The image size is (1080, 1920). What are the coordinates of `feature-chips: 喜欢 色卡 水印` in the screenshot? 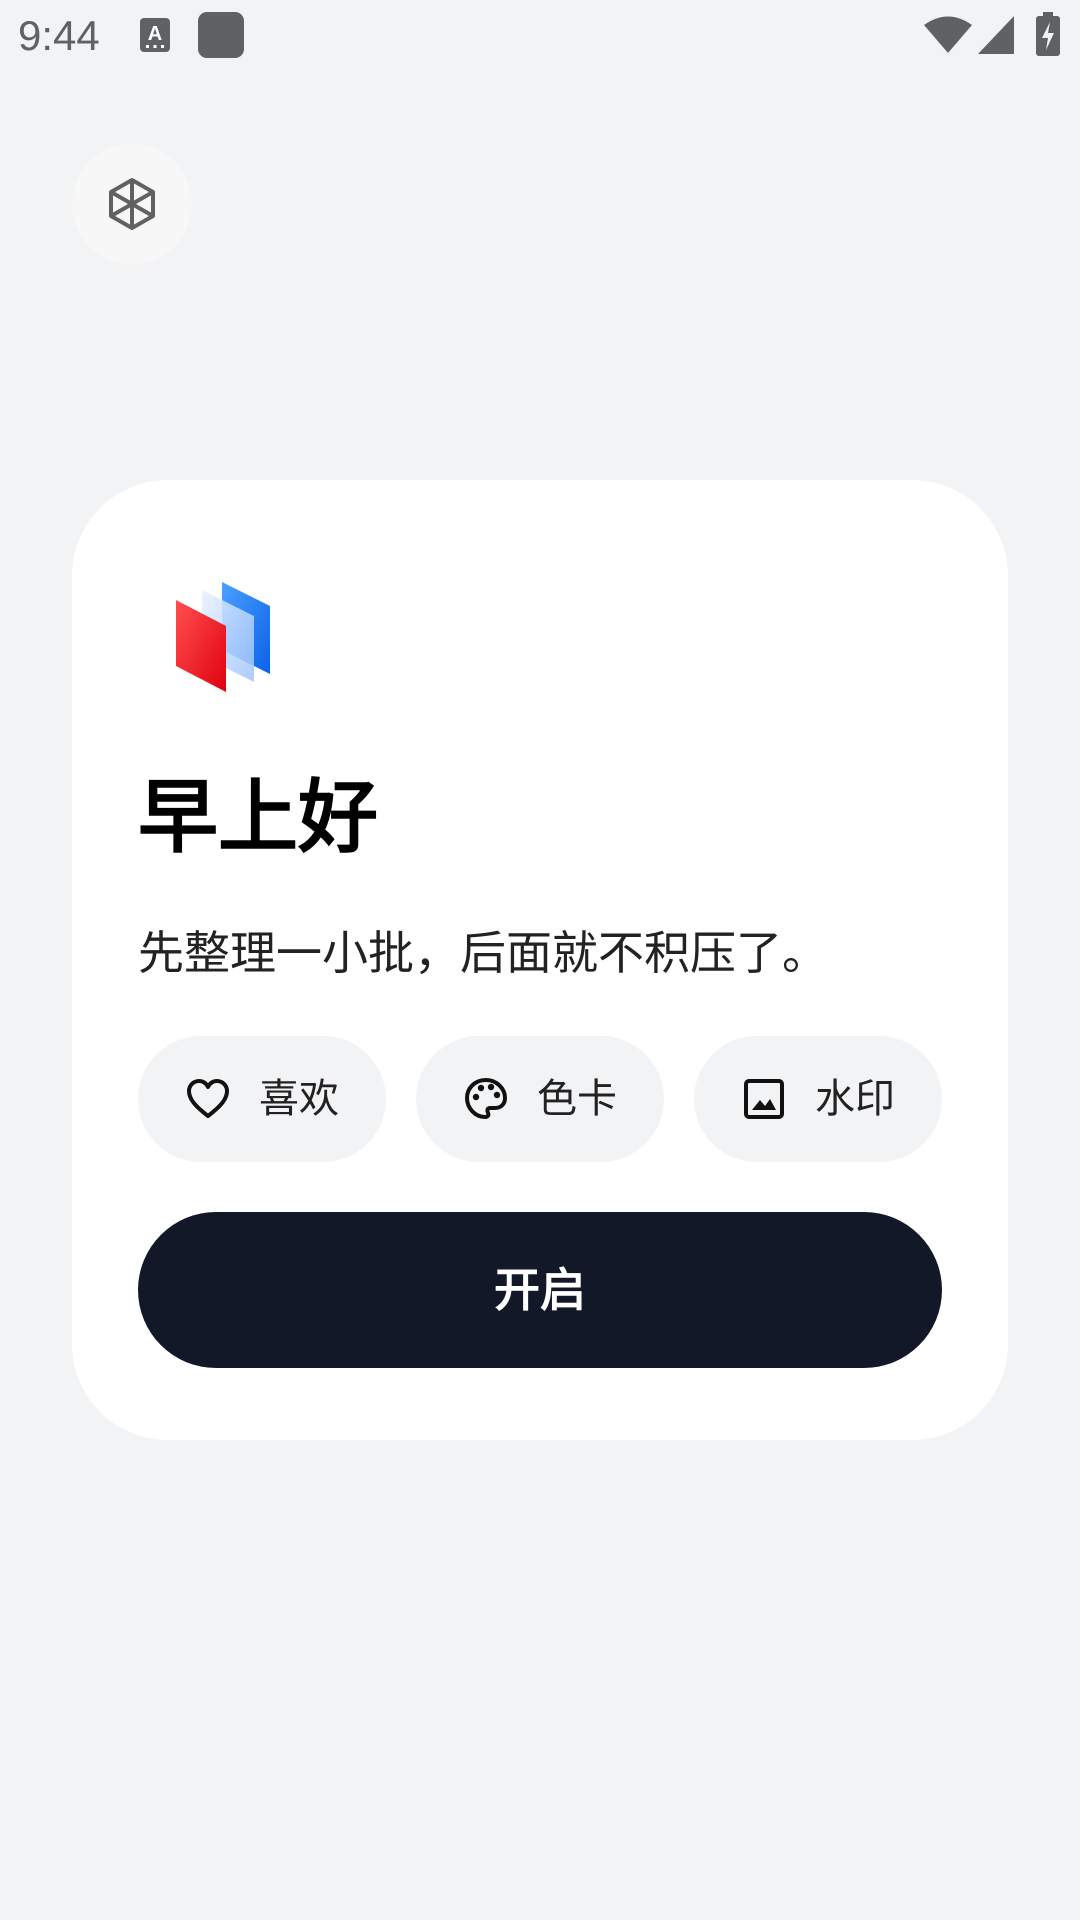 It's located at (540, 1099).